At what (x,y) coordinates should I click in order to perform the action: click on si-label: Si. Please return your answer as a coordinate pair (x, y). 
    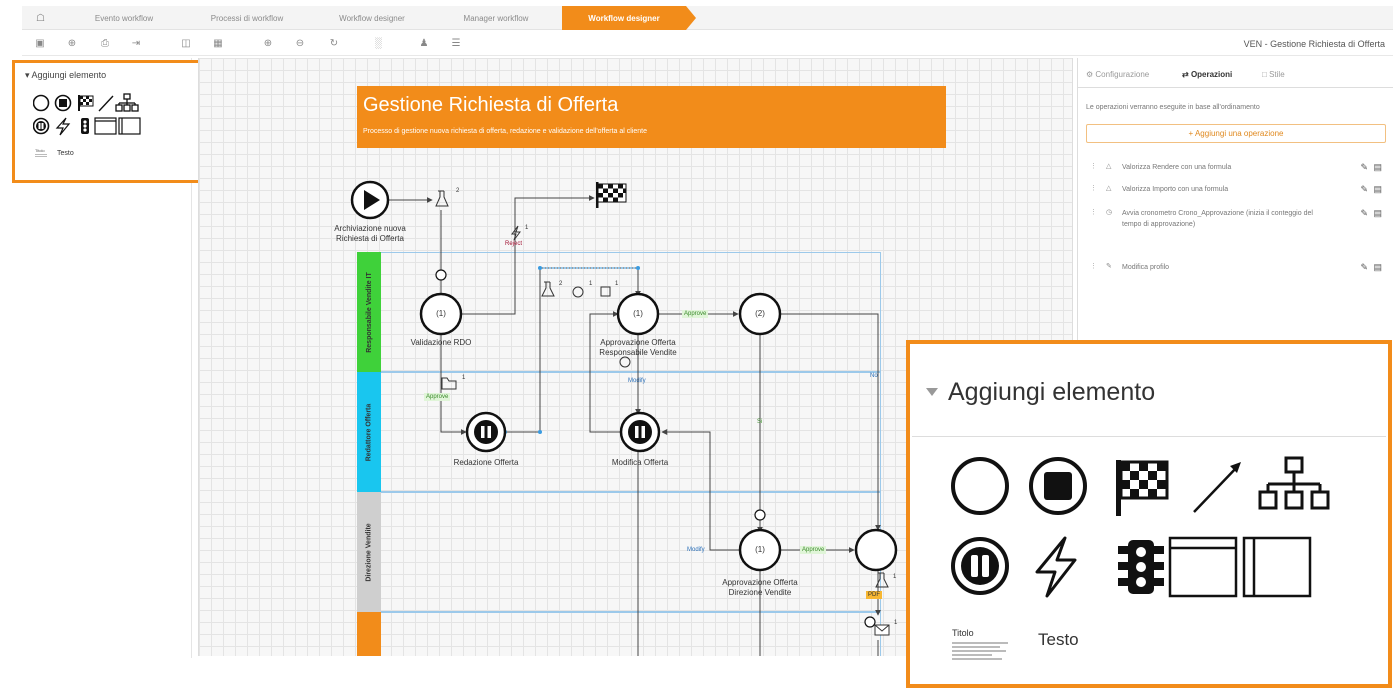
    Looking at the image, I should click on (760, 422).